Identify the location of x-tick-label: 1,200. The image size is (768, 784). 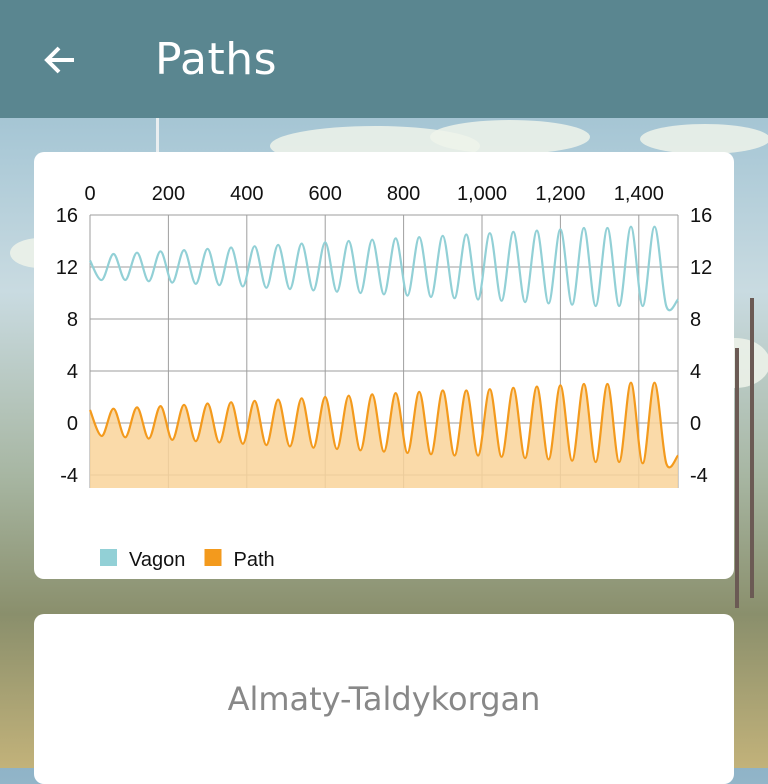
(560, 194).